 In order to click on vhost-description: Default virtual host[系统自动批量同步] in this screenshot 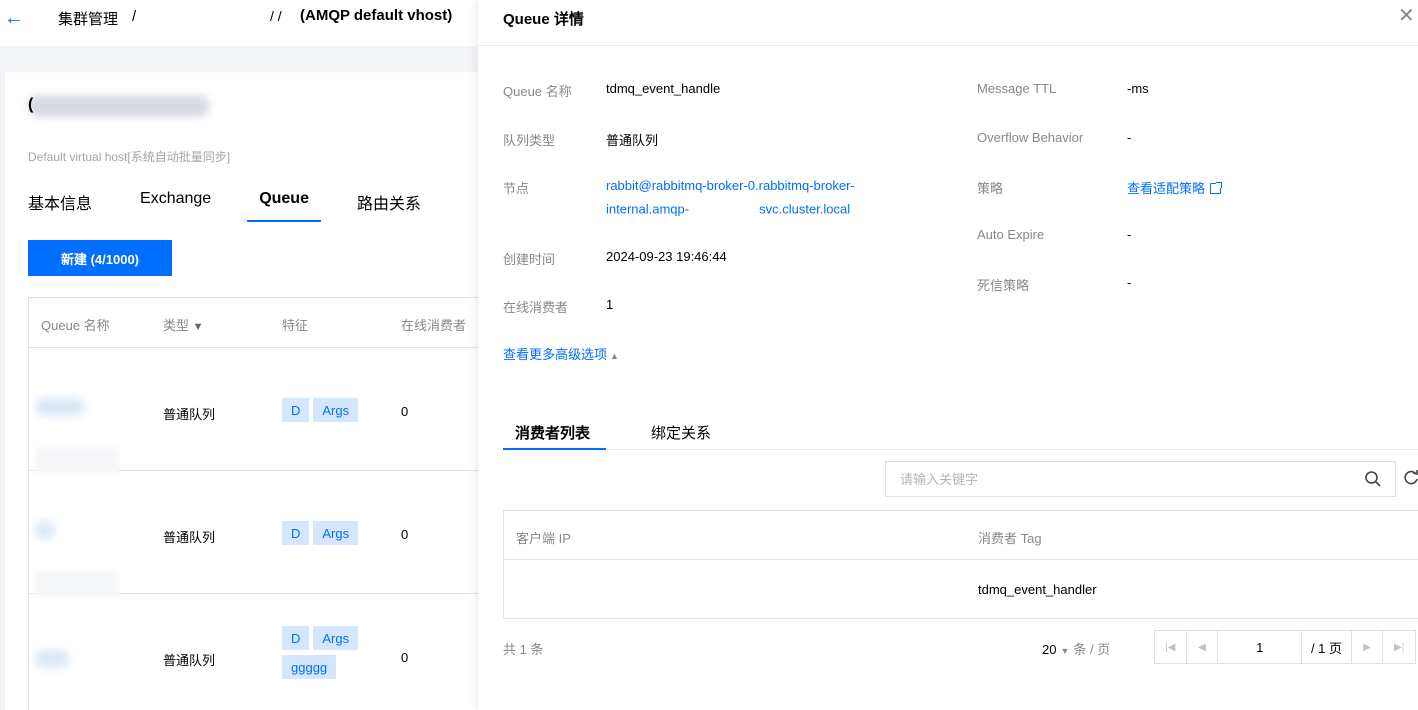, I will do `click(129, 157)`.